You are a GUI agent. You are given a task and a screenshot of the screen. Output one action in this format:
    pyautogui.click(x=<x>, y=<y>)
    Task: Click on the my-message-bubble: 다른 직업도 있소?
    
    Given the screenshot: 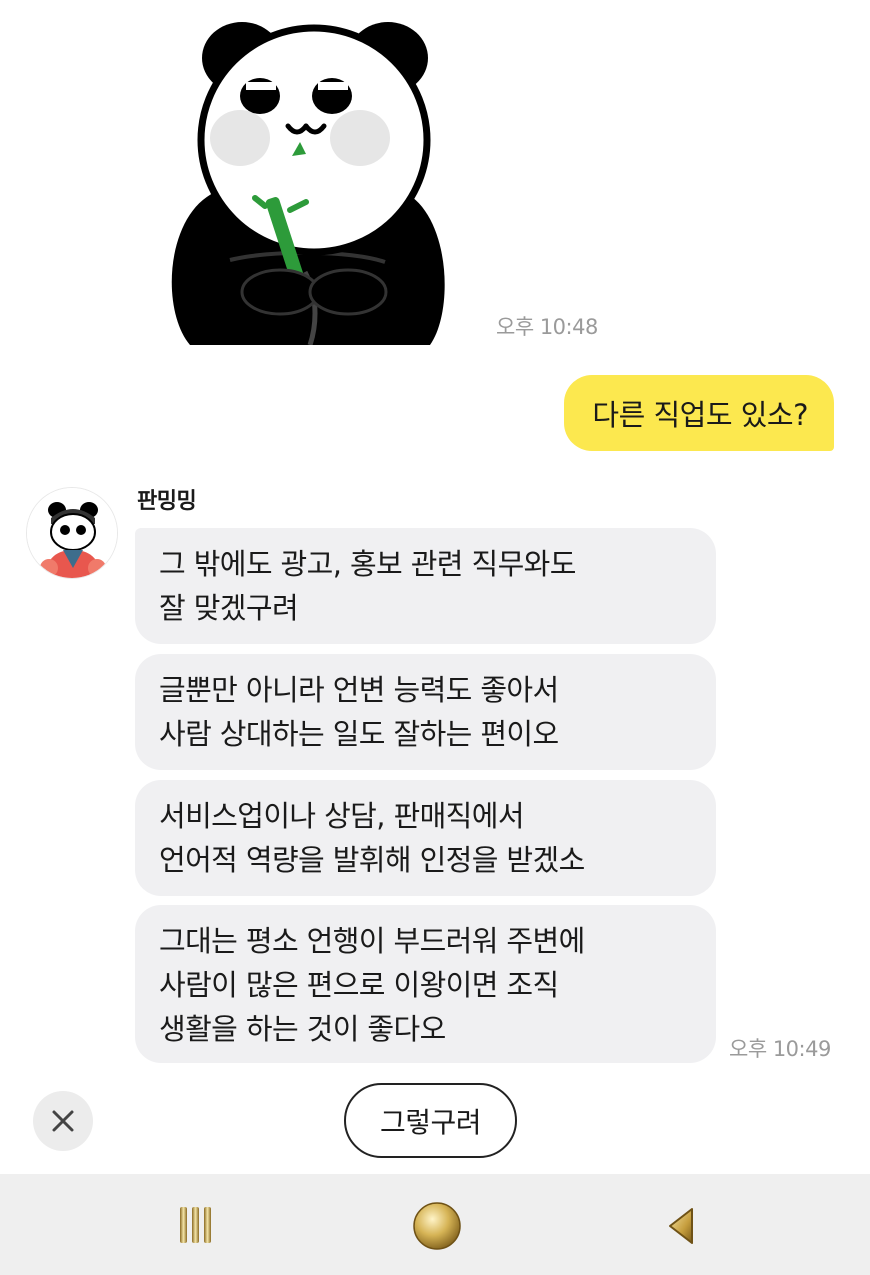 What is the action you would take?
    pyautogui.click(x=699, y=413)
    